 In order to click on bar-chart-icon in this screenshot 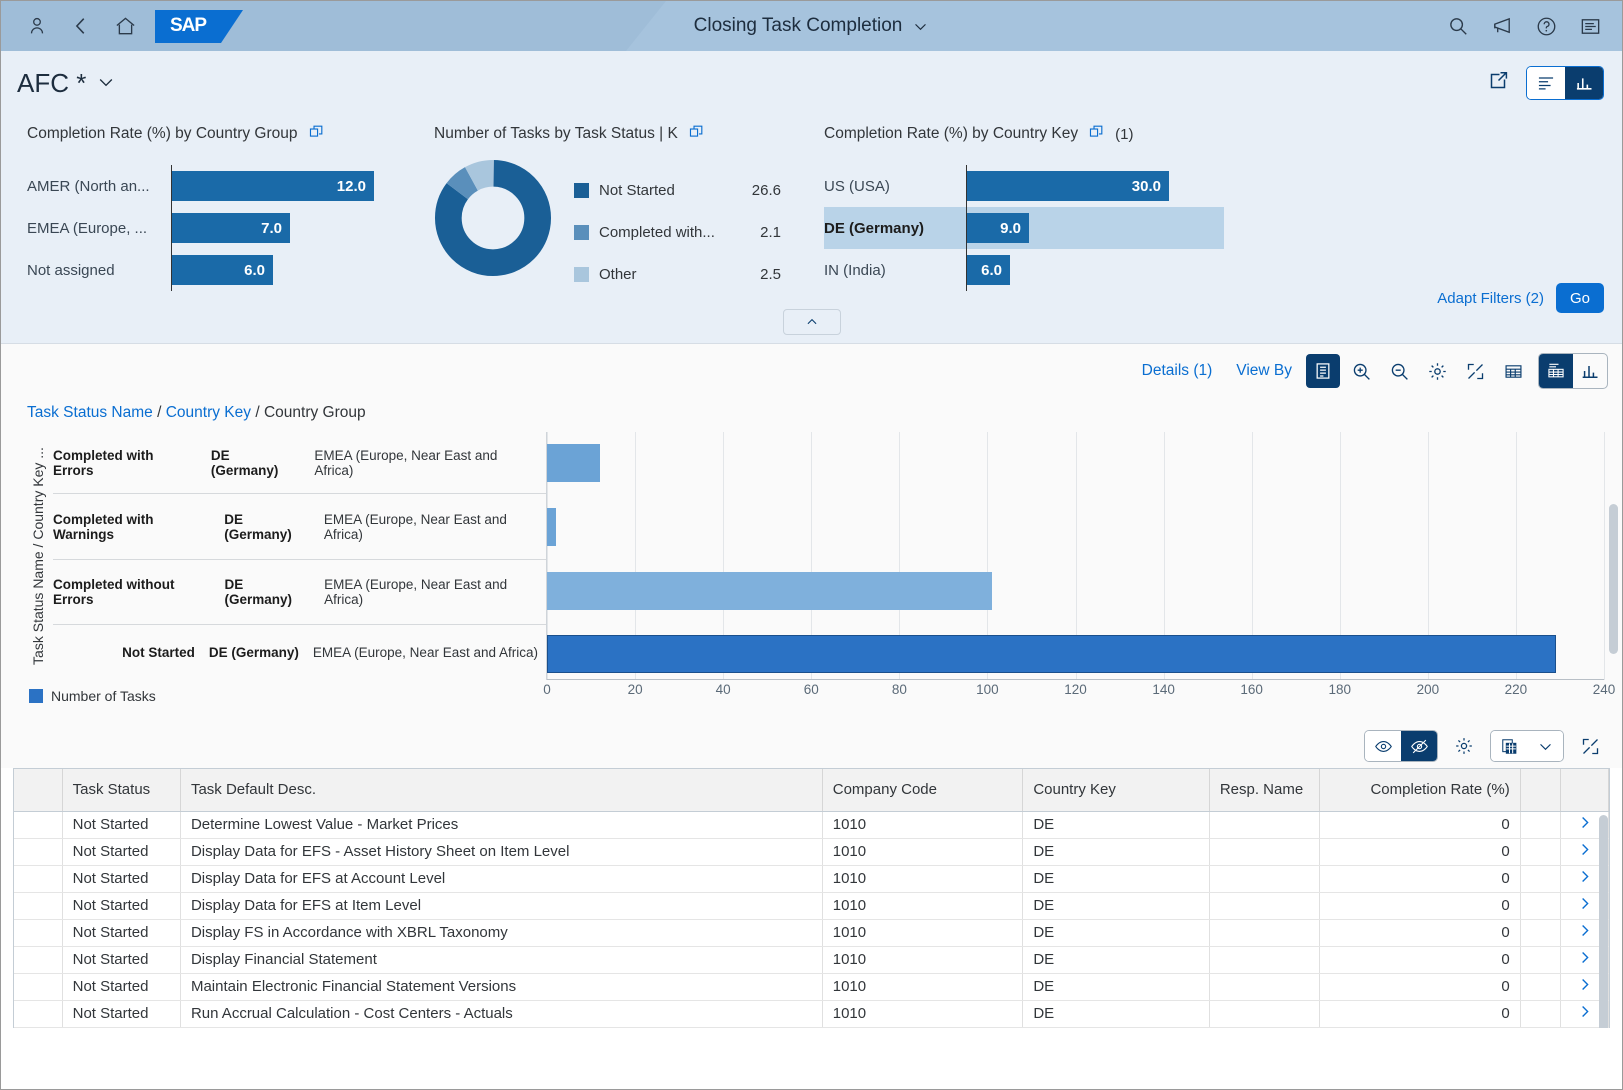, I will do `click(1590, 371)`.